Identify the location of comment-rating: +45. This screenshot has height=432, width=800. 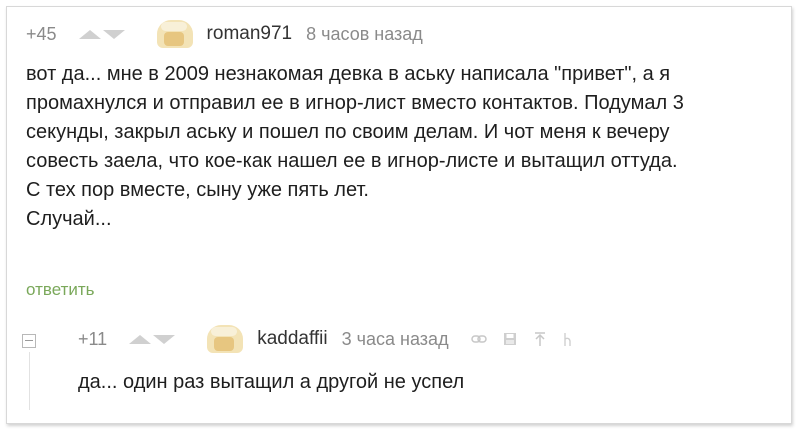
(41, 33).